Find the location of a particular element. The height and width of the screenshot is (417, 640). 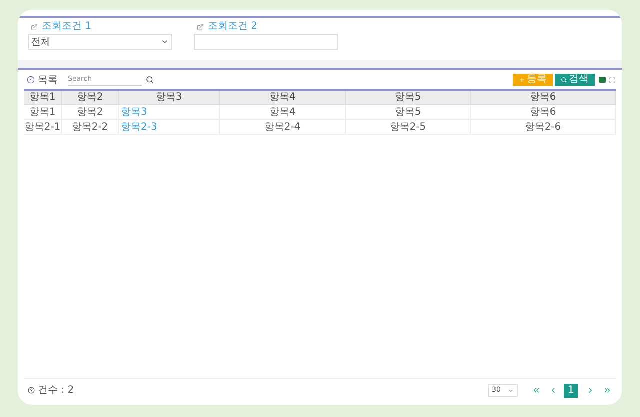

table-cell: 항목2-1 is located at coordinates (43, 127).